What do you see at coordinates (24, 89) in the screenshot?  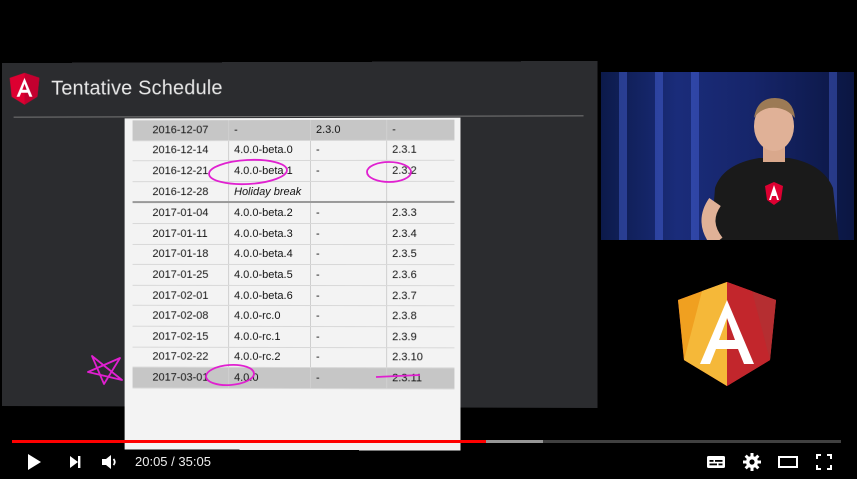 I see `angular-logo-icon` at bounding box center [24, 89].